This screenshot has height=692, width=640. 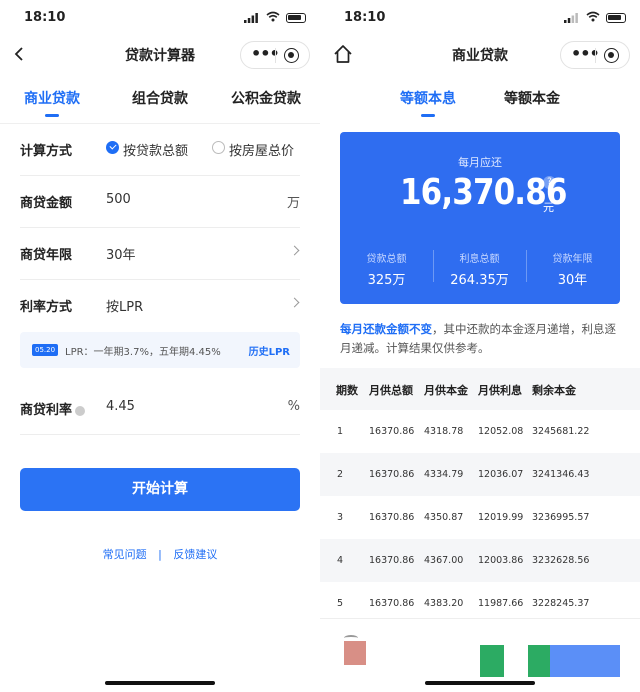 I want to click on cell-period: 2, so click(x=340, y=474).